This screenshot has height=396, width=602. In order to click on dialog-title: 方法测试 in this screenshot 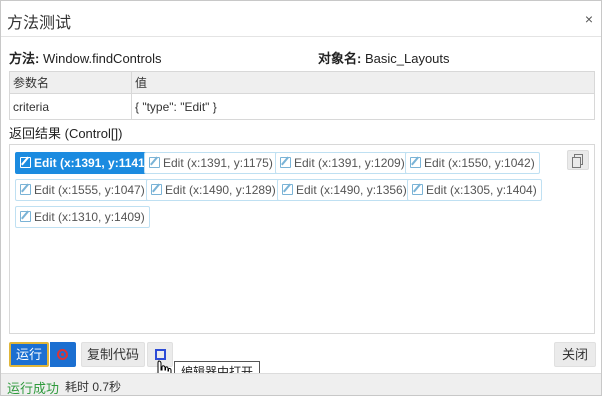, I will do `click(39, 23)`.